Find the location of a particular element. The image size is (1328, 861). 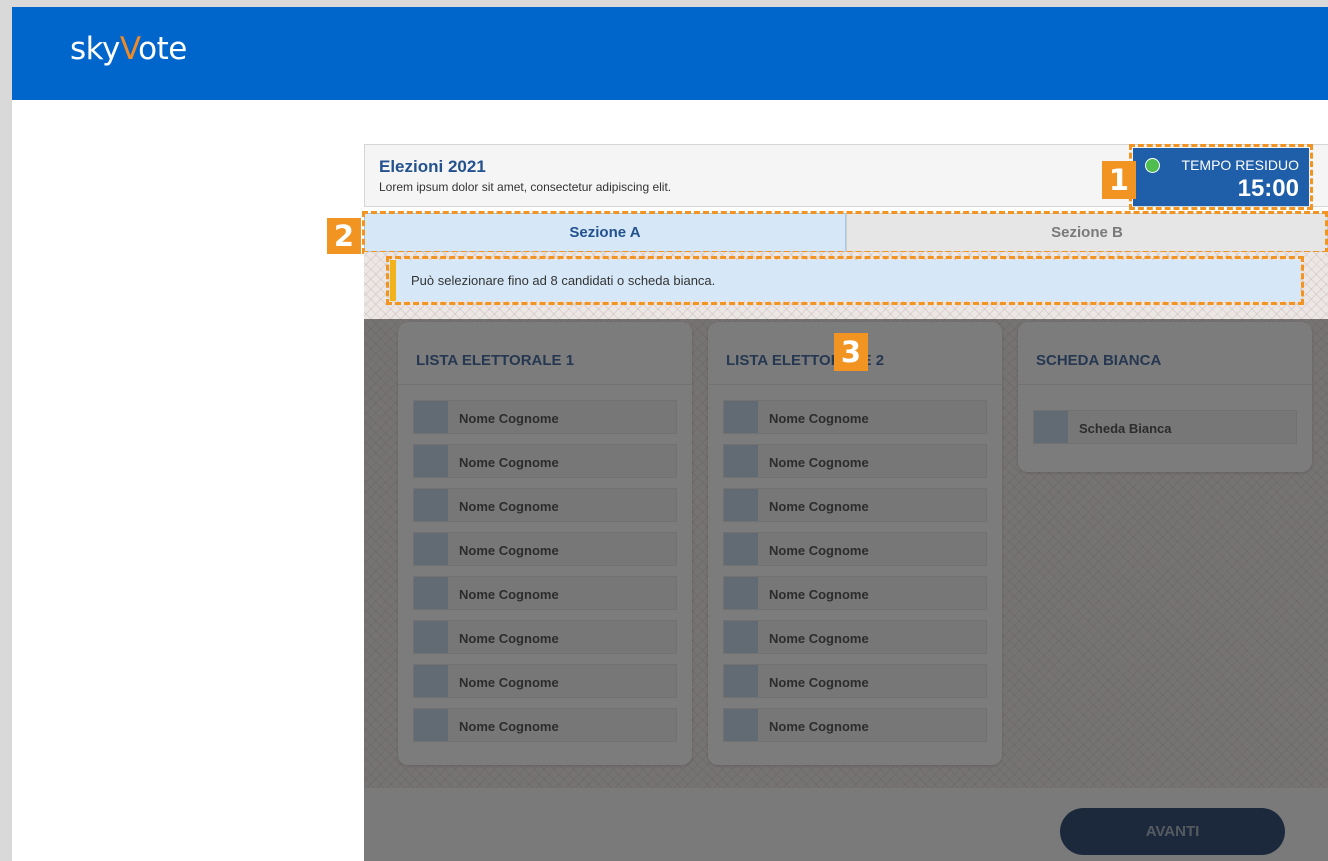

skyvote-logo: skyVote is located at coordinates (128, 49).